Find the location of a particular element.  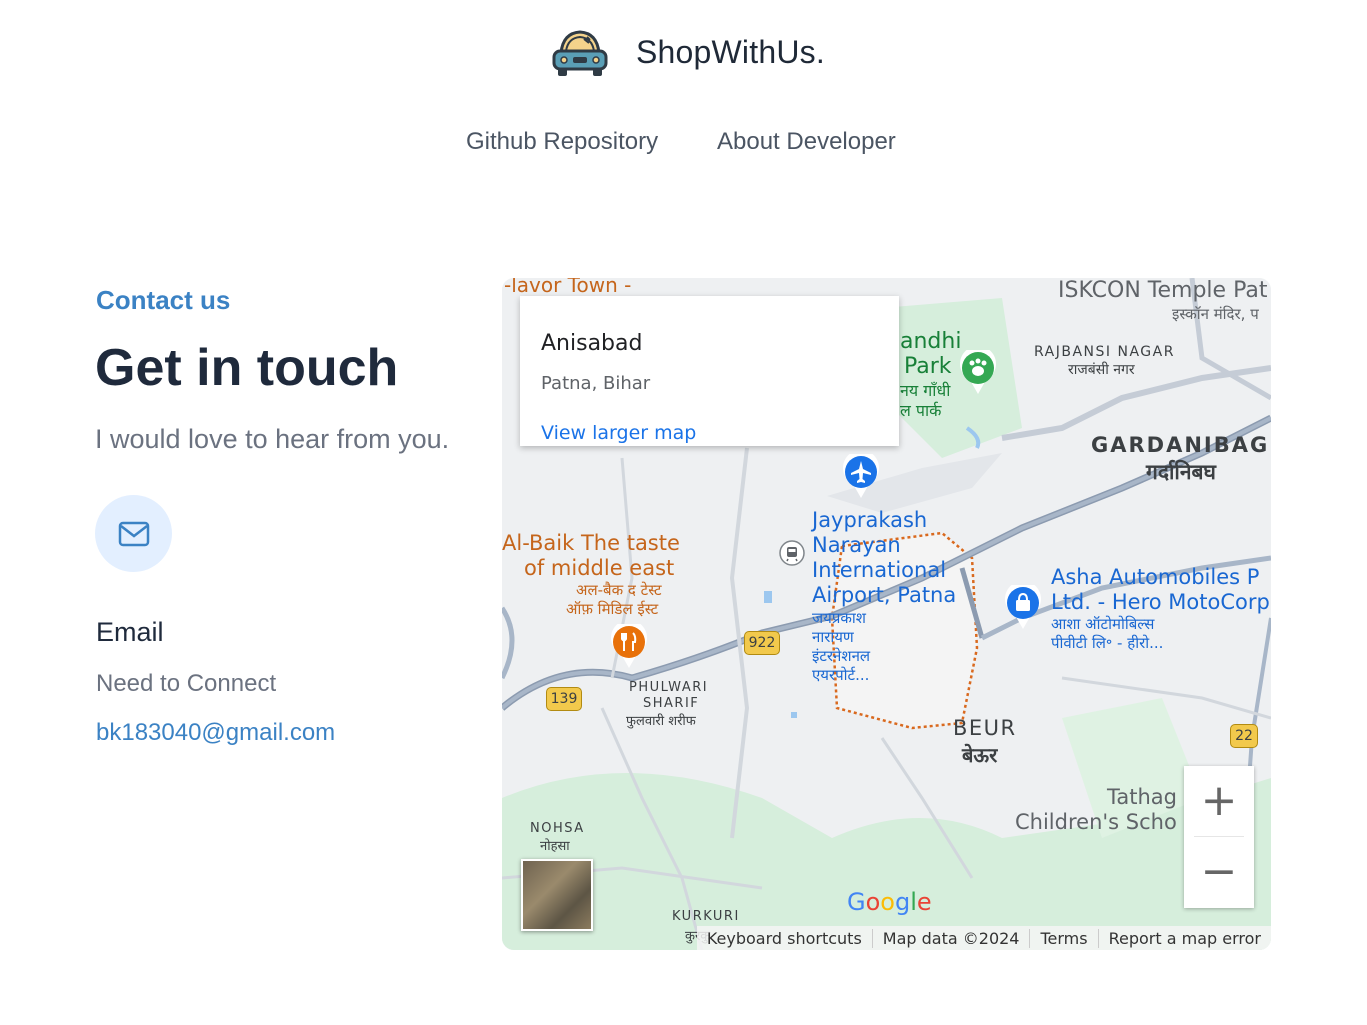

map-label-airport-hi-1: जयप्रकाश is located at coordinates (839, 618).